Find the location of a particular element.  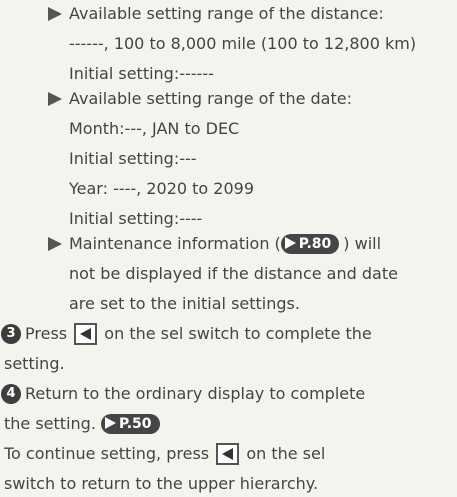

step-4-text-sel: on the sel is located at coordinates (286, 453).